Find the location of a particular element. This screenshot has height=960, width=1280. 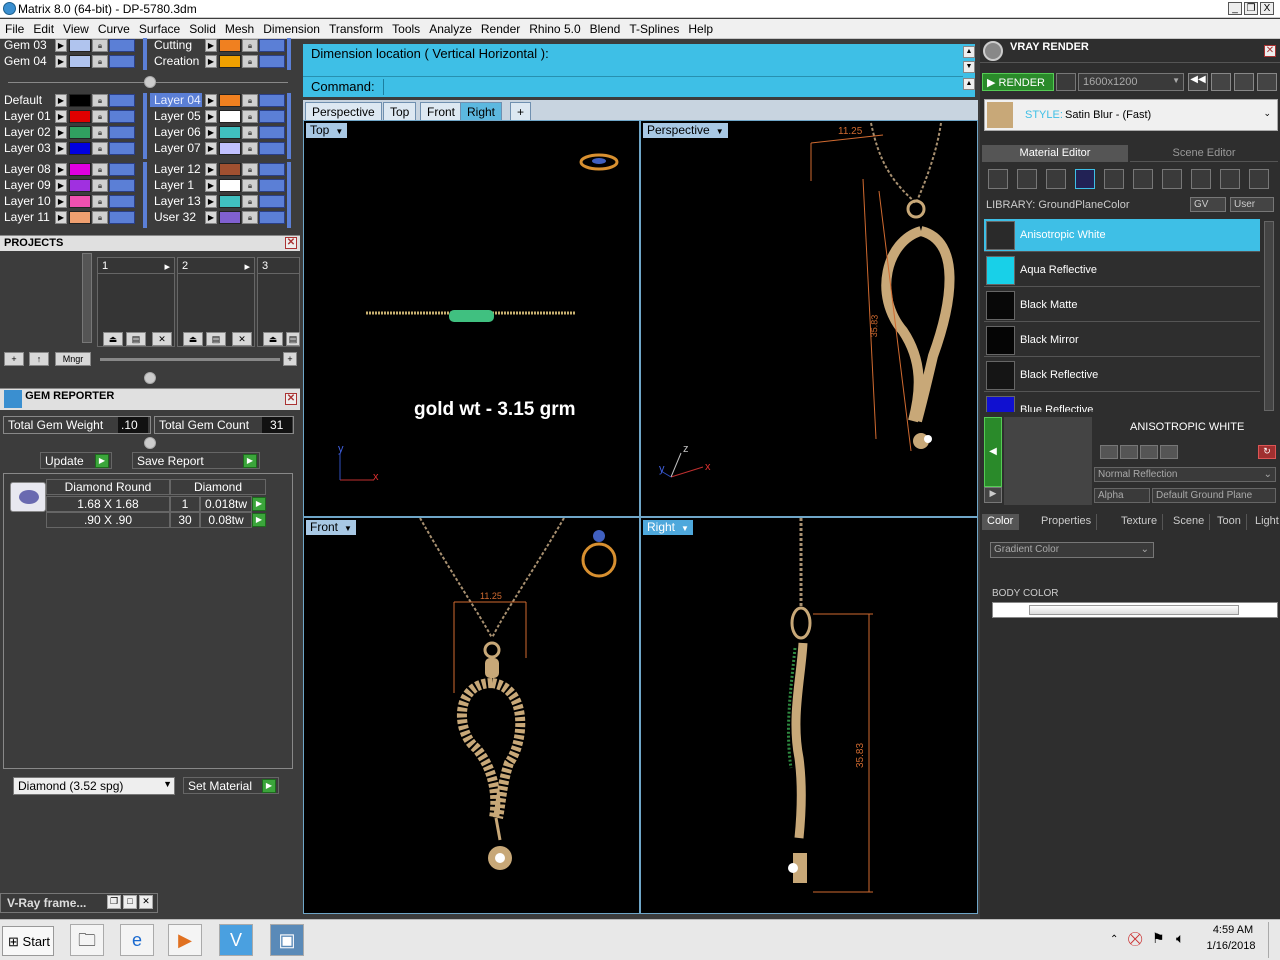

menu-file: File is located at coordinates (14, 27).